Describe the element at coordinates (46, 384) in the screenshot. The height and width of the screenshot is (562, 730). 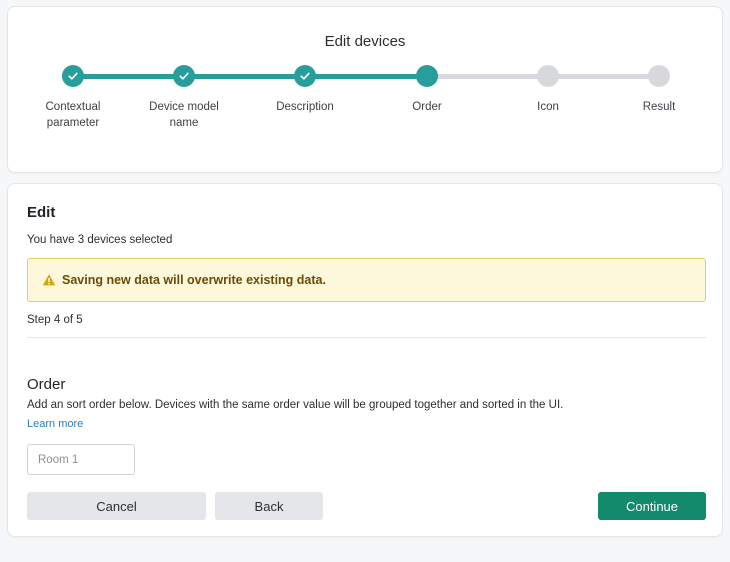
I see `order-heading: Order` at that location.